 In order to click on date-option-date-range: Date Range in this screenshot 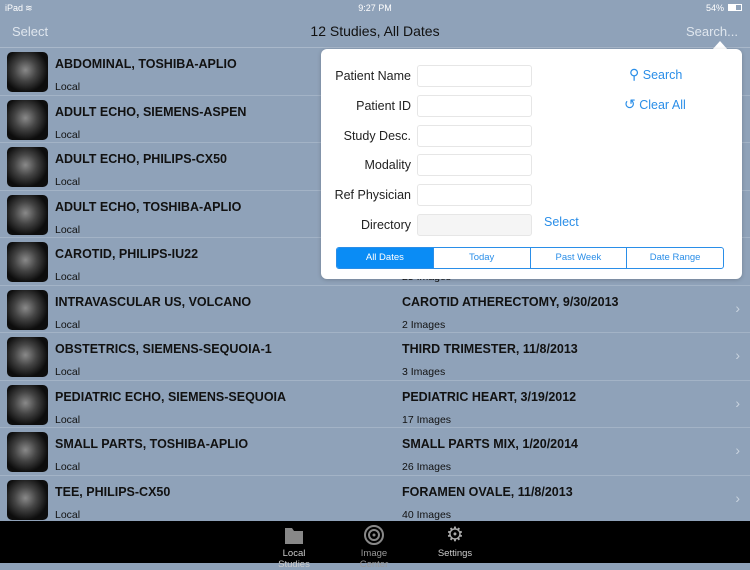, I will do `click(674, 258)`.